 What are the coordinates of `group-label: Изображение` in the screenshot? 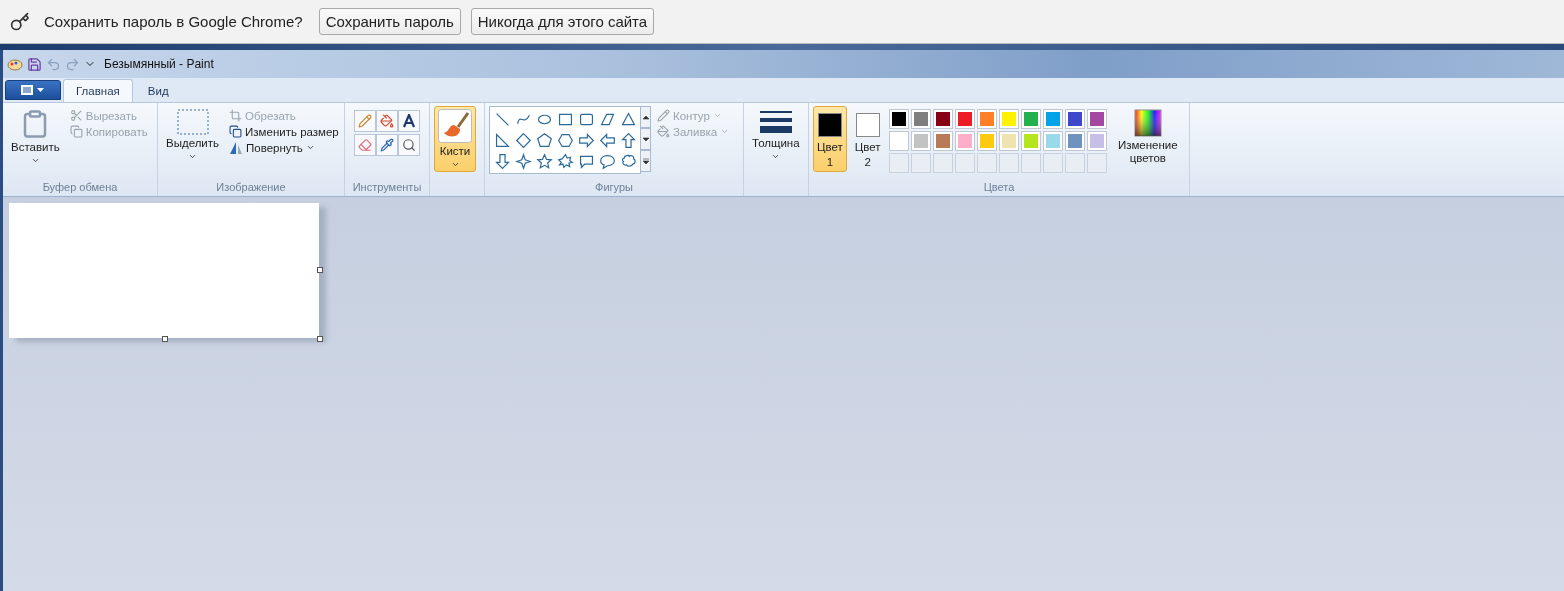 It's located at (251, 187).